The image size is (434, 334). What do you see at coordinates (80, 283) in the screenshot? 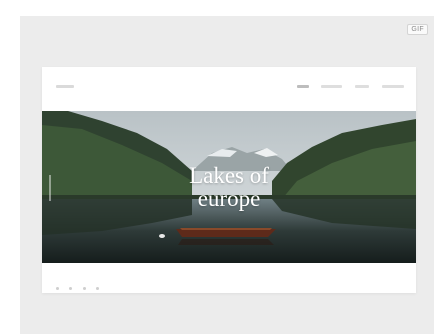
I see `social-icons` at bounding box center [80, 283].